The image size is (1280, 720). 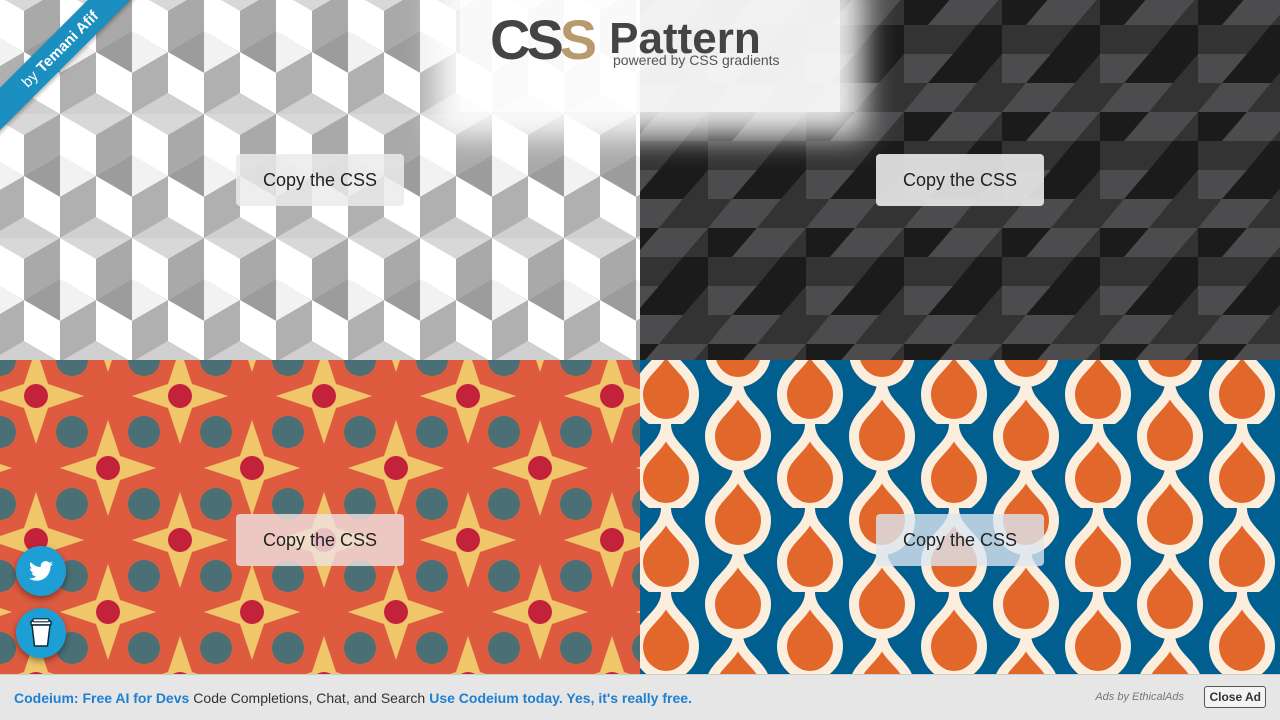 I want to click on logo-css-accent: S, so click(x=578, y=39).